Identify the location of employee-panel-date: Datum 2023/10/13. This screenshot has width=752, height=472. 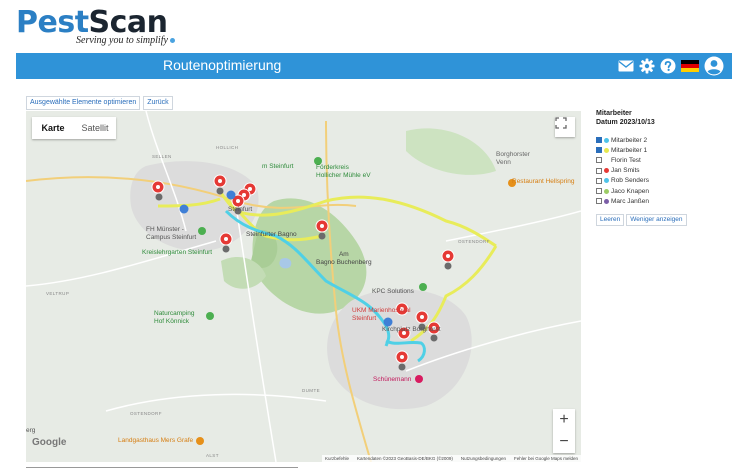
(625, 122).